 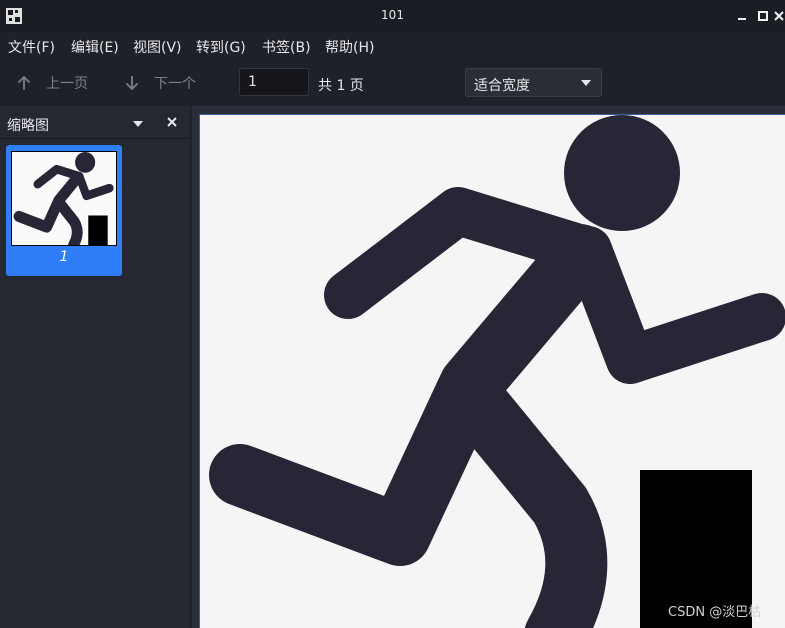 I want to click on page-number-input, so click(x=274, y=82).